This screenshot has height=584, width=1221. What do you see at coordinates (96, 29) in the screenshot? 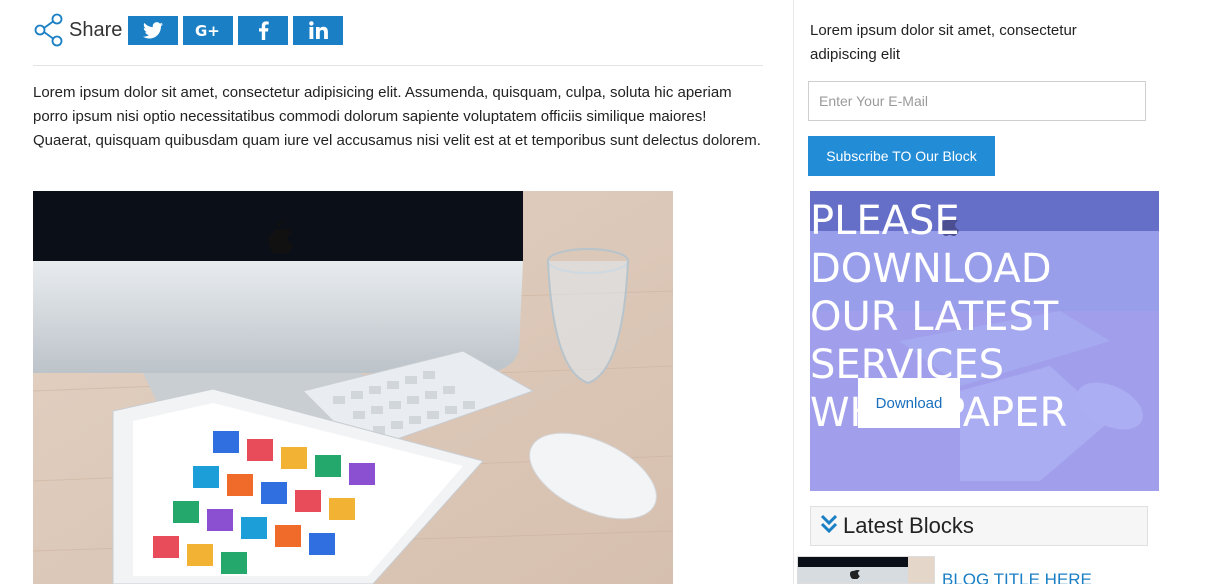
I see `share-label: Share` at bounding box center [96, 29].